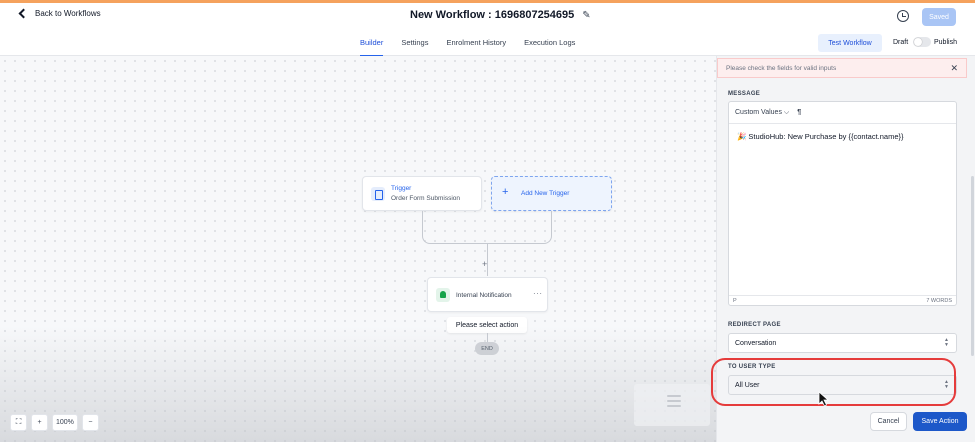 This screenshot has height=442, width=975. Describe the element at coordinates (39, 422) in the screenshot. I see `zoom-in-button: +` at that location.